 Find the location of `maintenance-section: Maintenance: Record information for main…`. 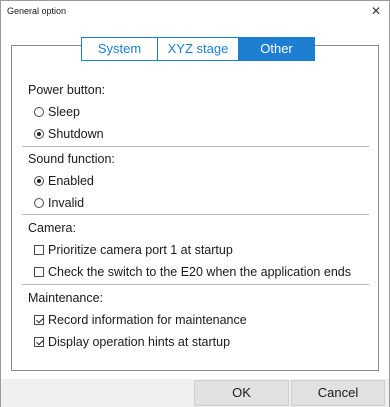

maintenance-section: Maintenance: Record information for main… is located at coordinates (200, 320).